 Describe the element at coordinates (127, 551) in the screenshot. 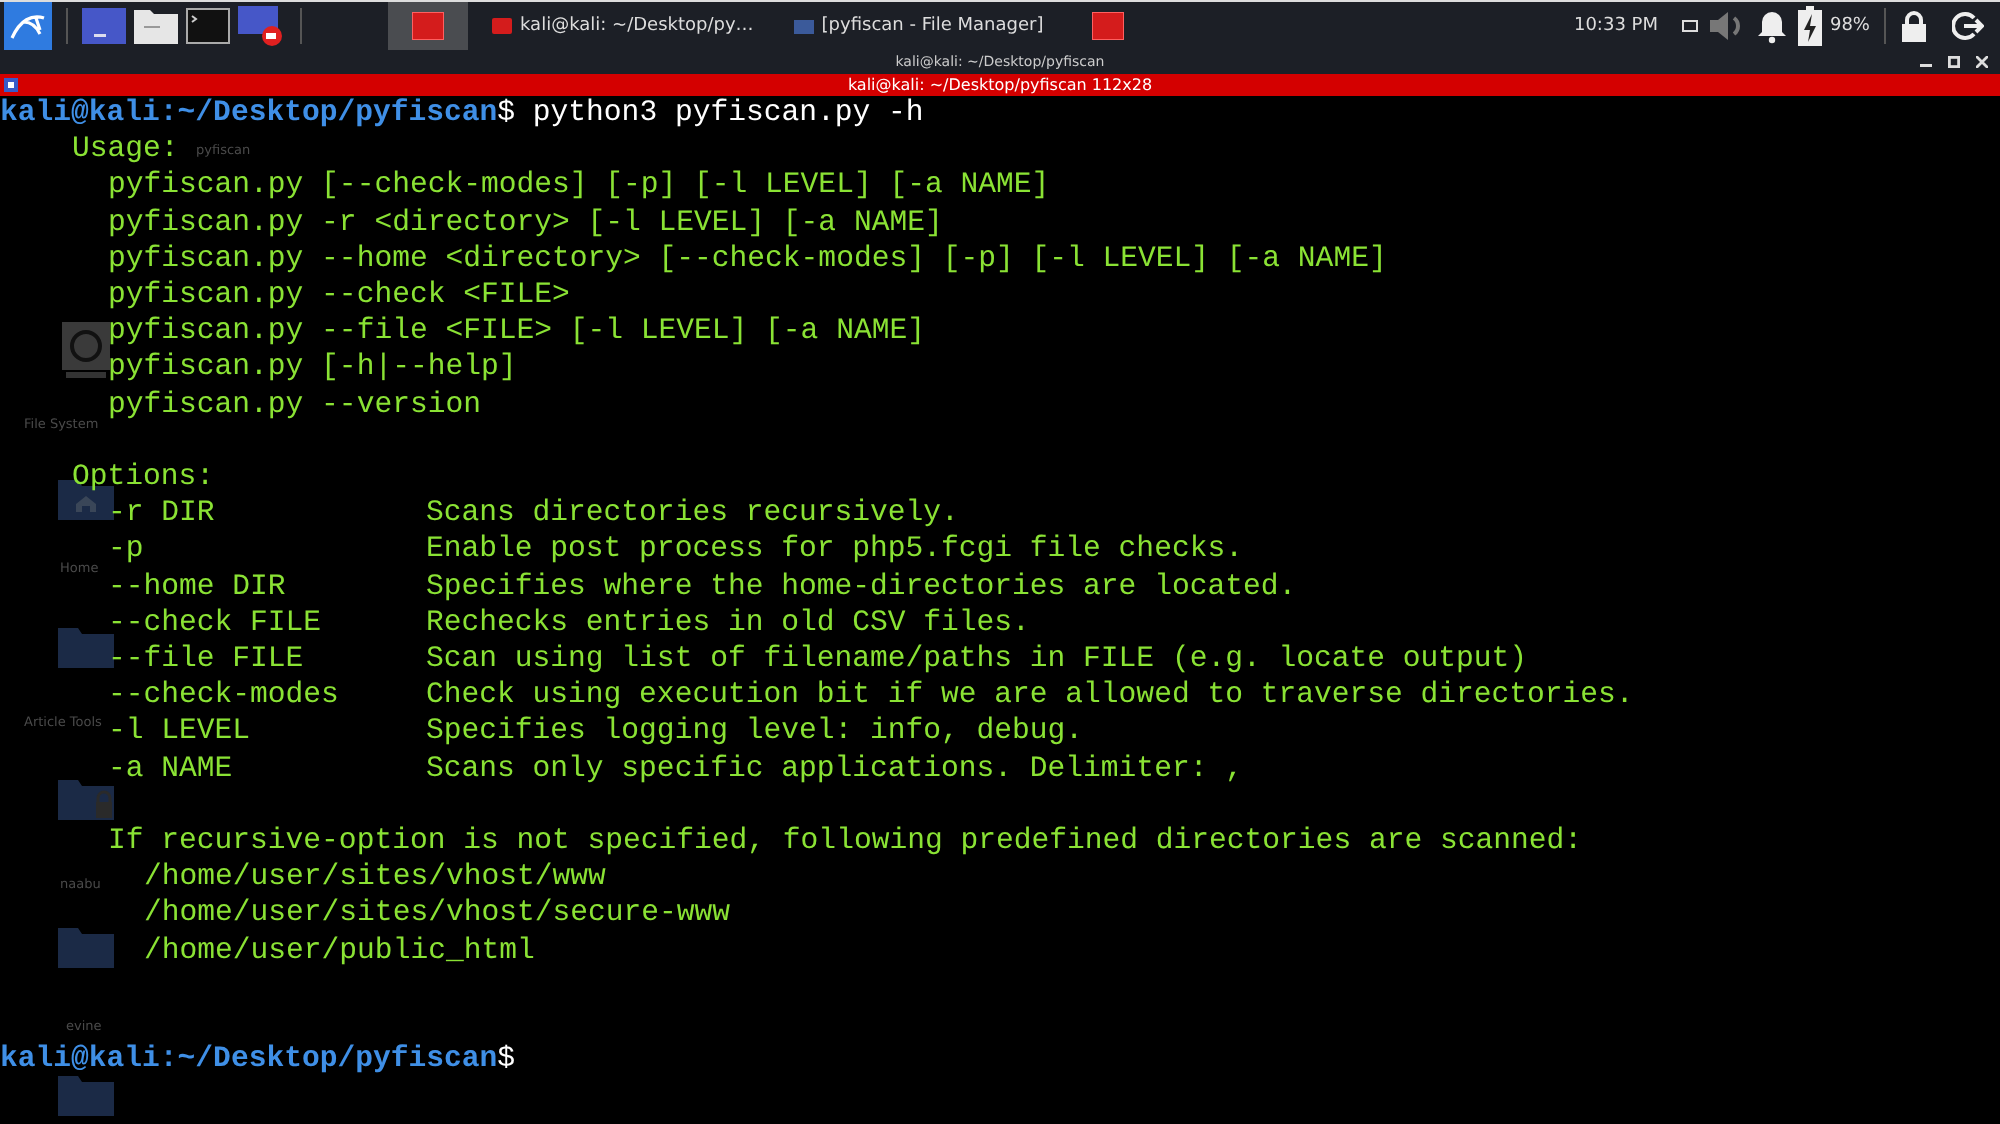

I see `option-name: -p` at that location.